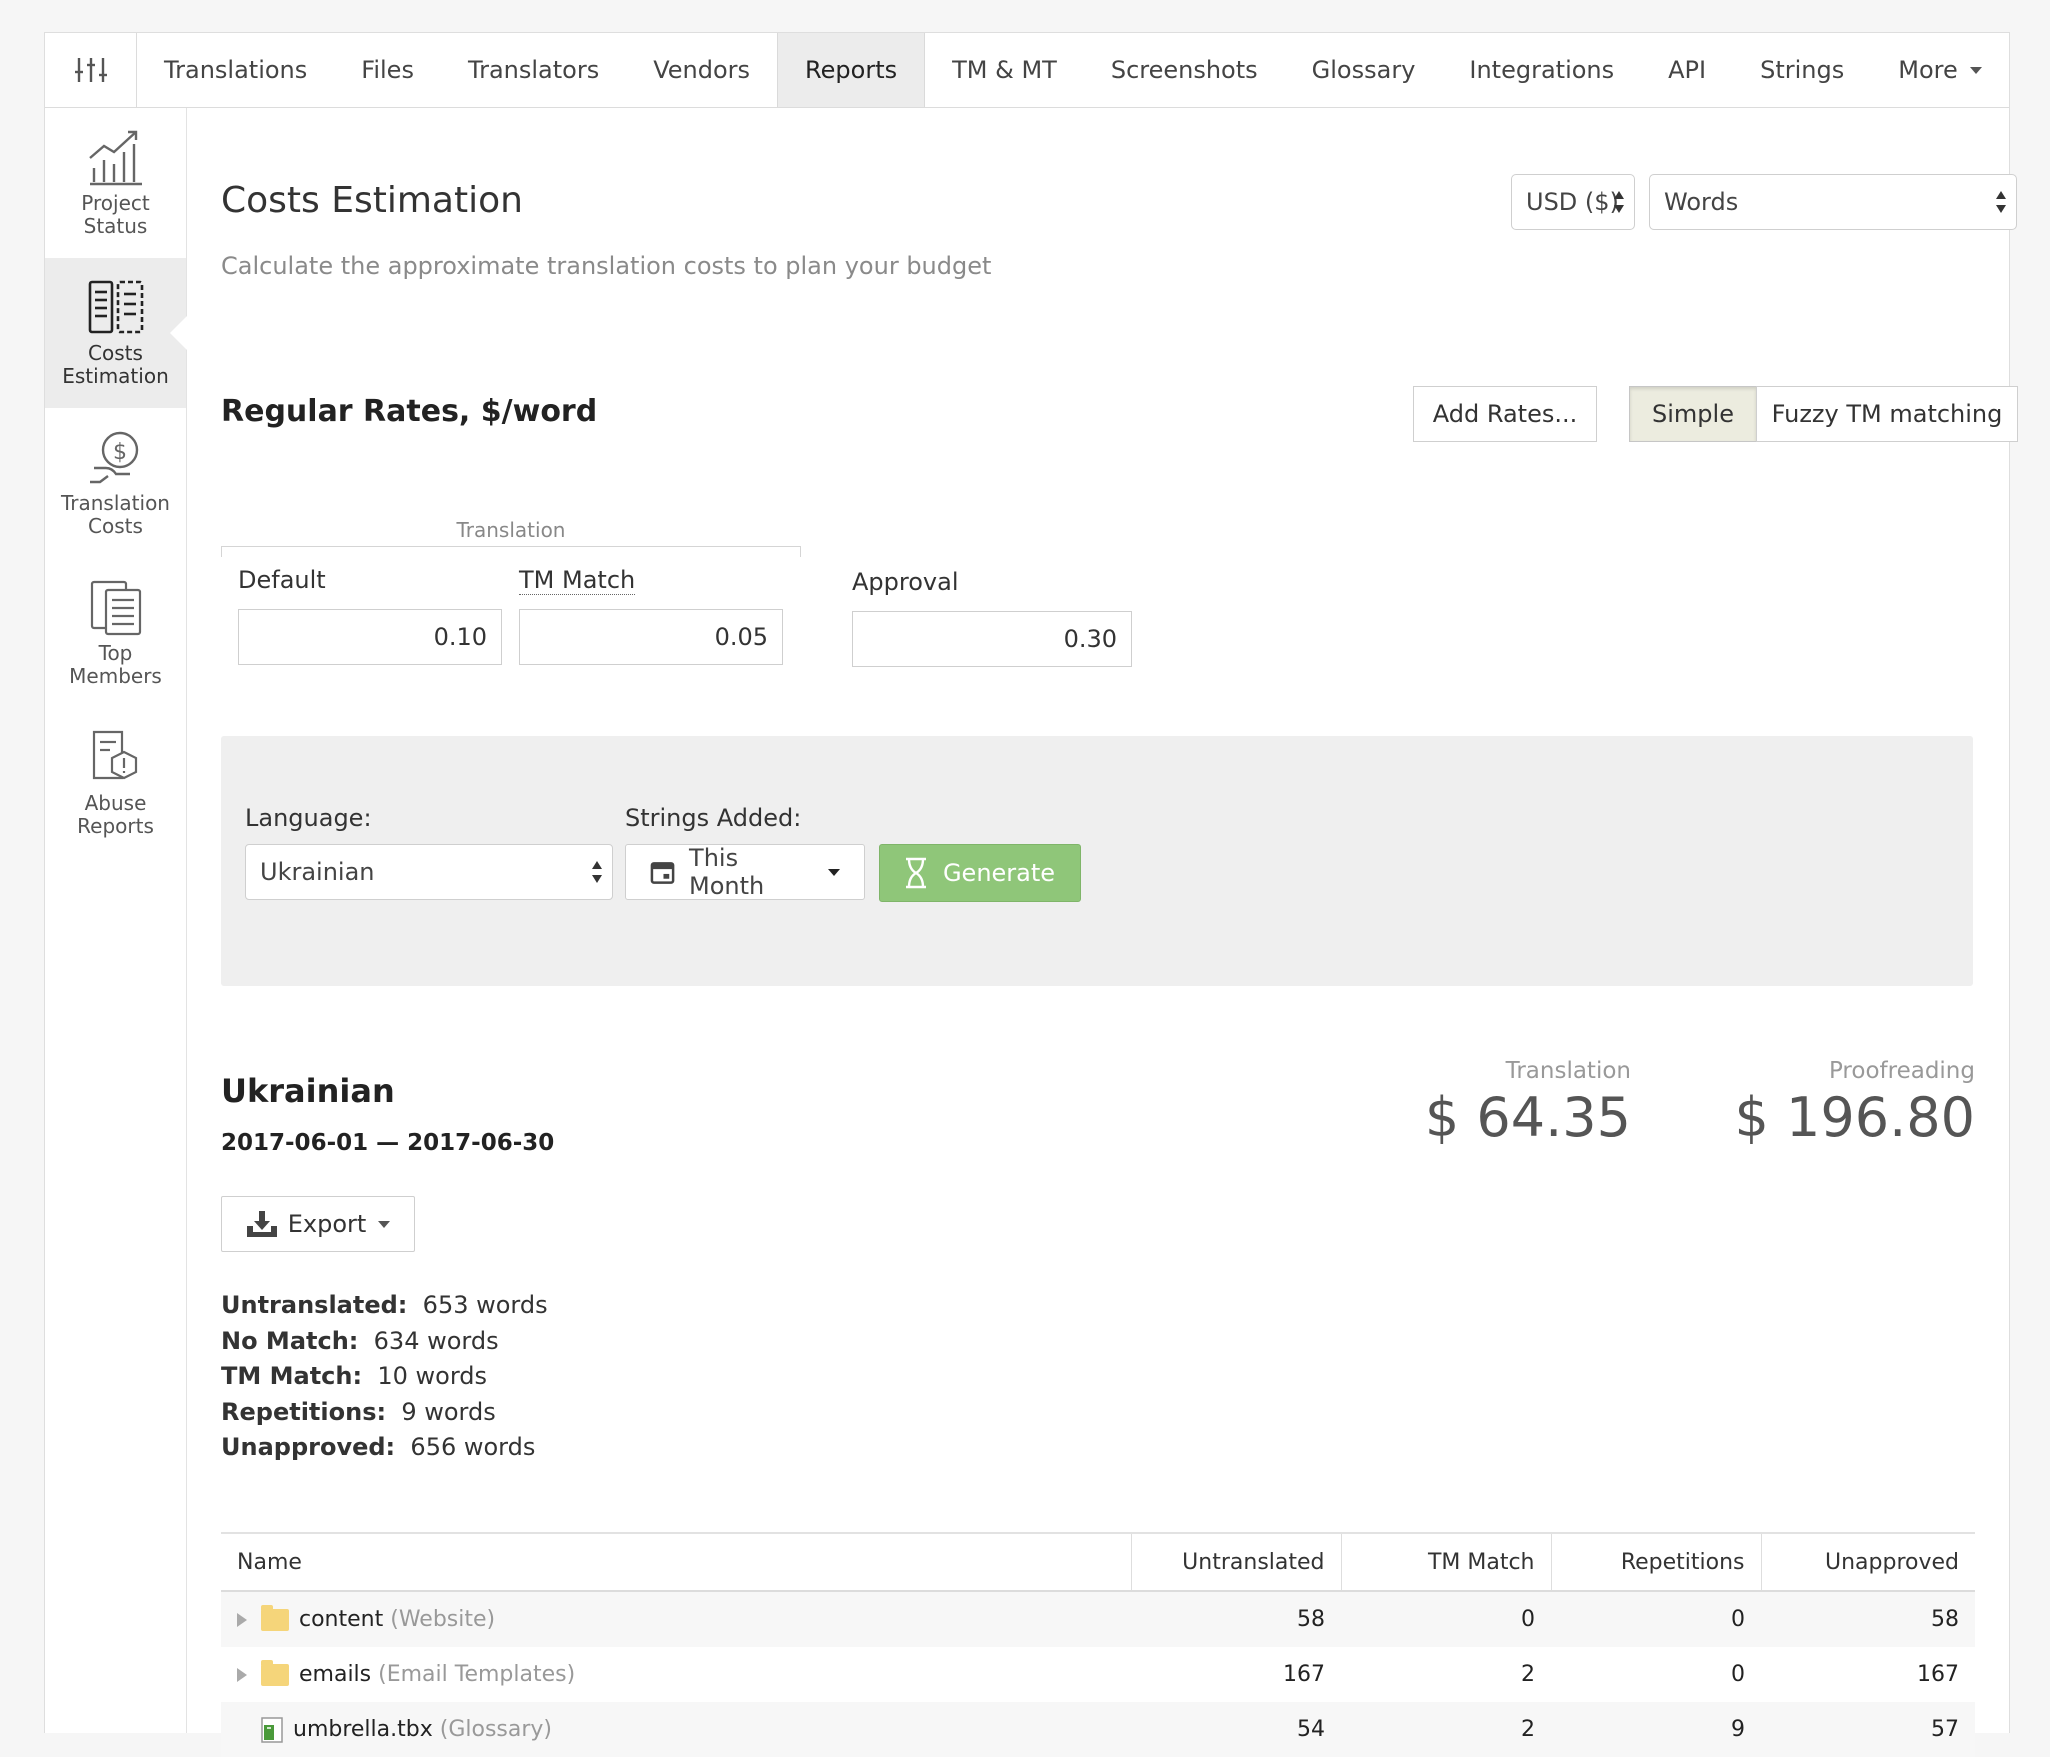 The height and width of the screenshot is (1757, 2050). I want to click on translation-group-bracket, so click(511, 551).